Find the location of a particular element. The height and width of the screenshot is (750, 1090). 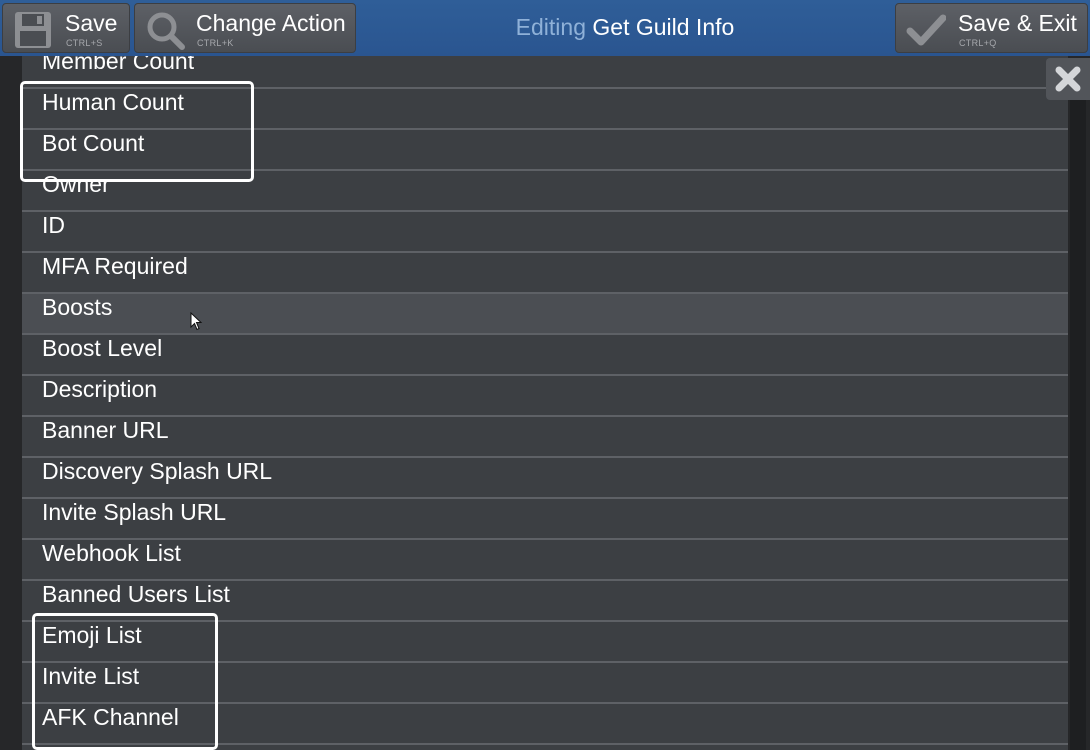

list-item-label: Banned Users List is located at coordinates (136, 594).